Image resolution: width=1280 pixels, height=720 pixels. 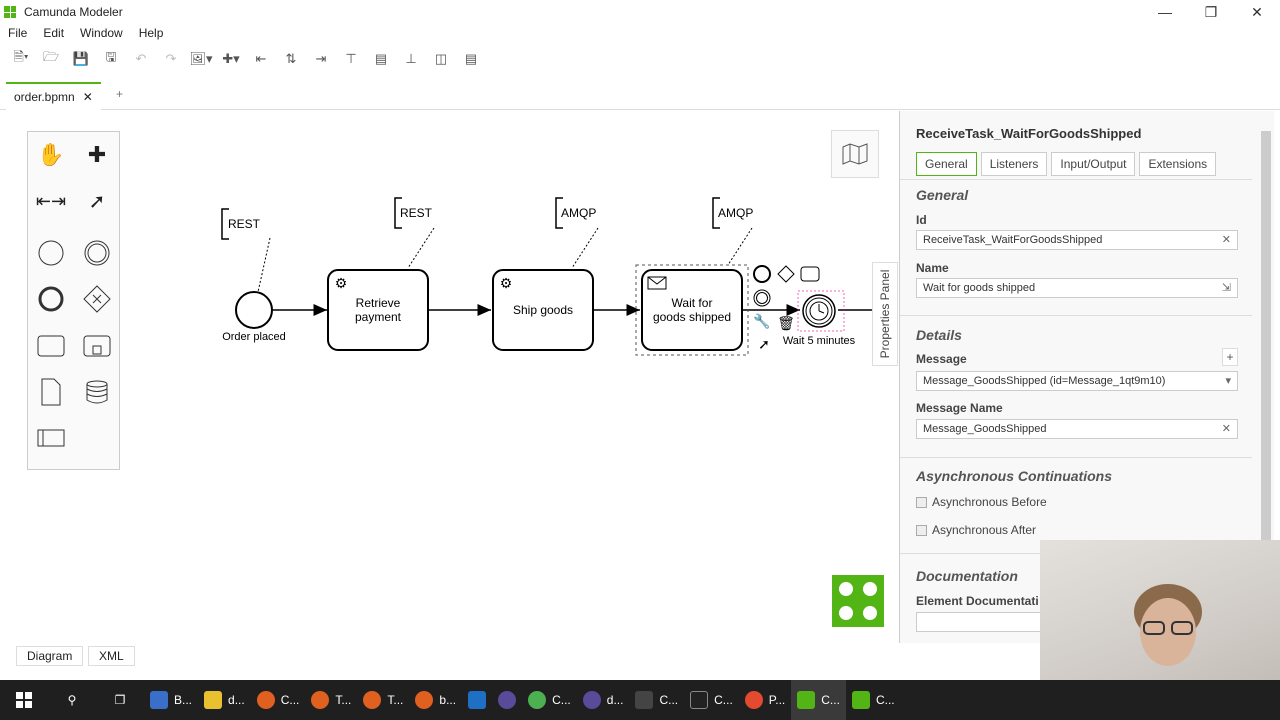 I want to click on minimap-toggle, so click(x=855, y=154).